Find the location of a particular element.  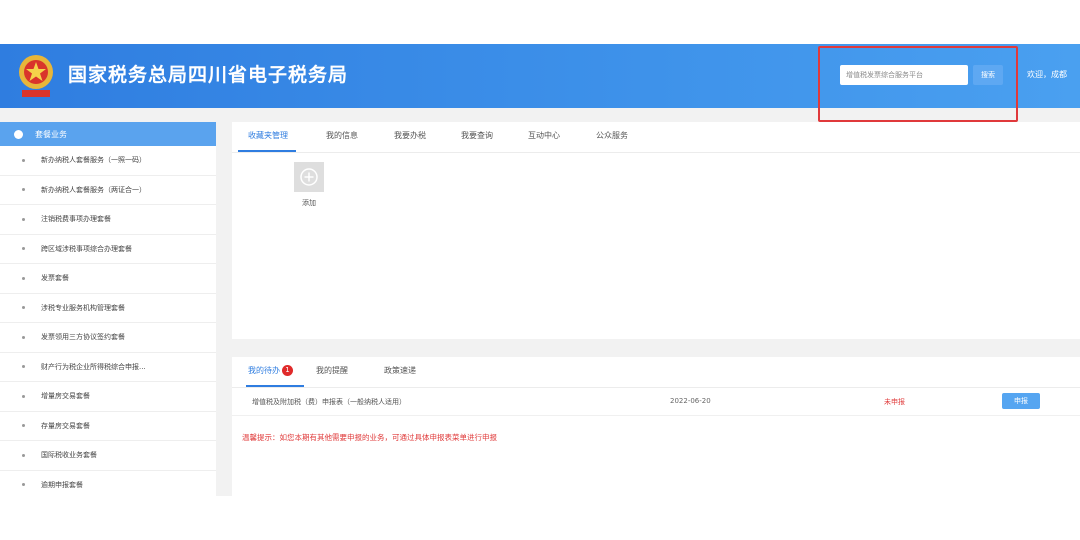

search-button: 搜索 is located at coordinates (988, 75).